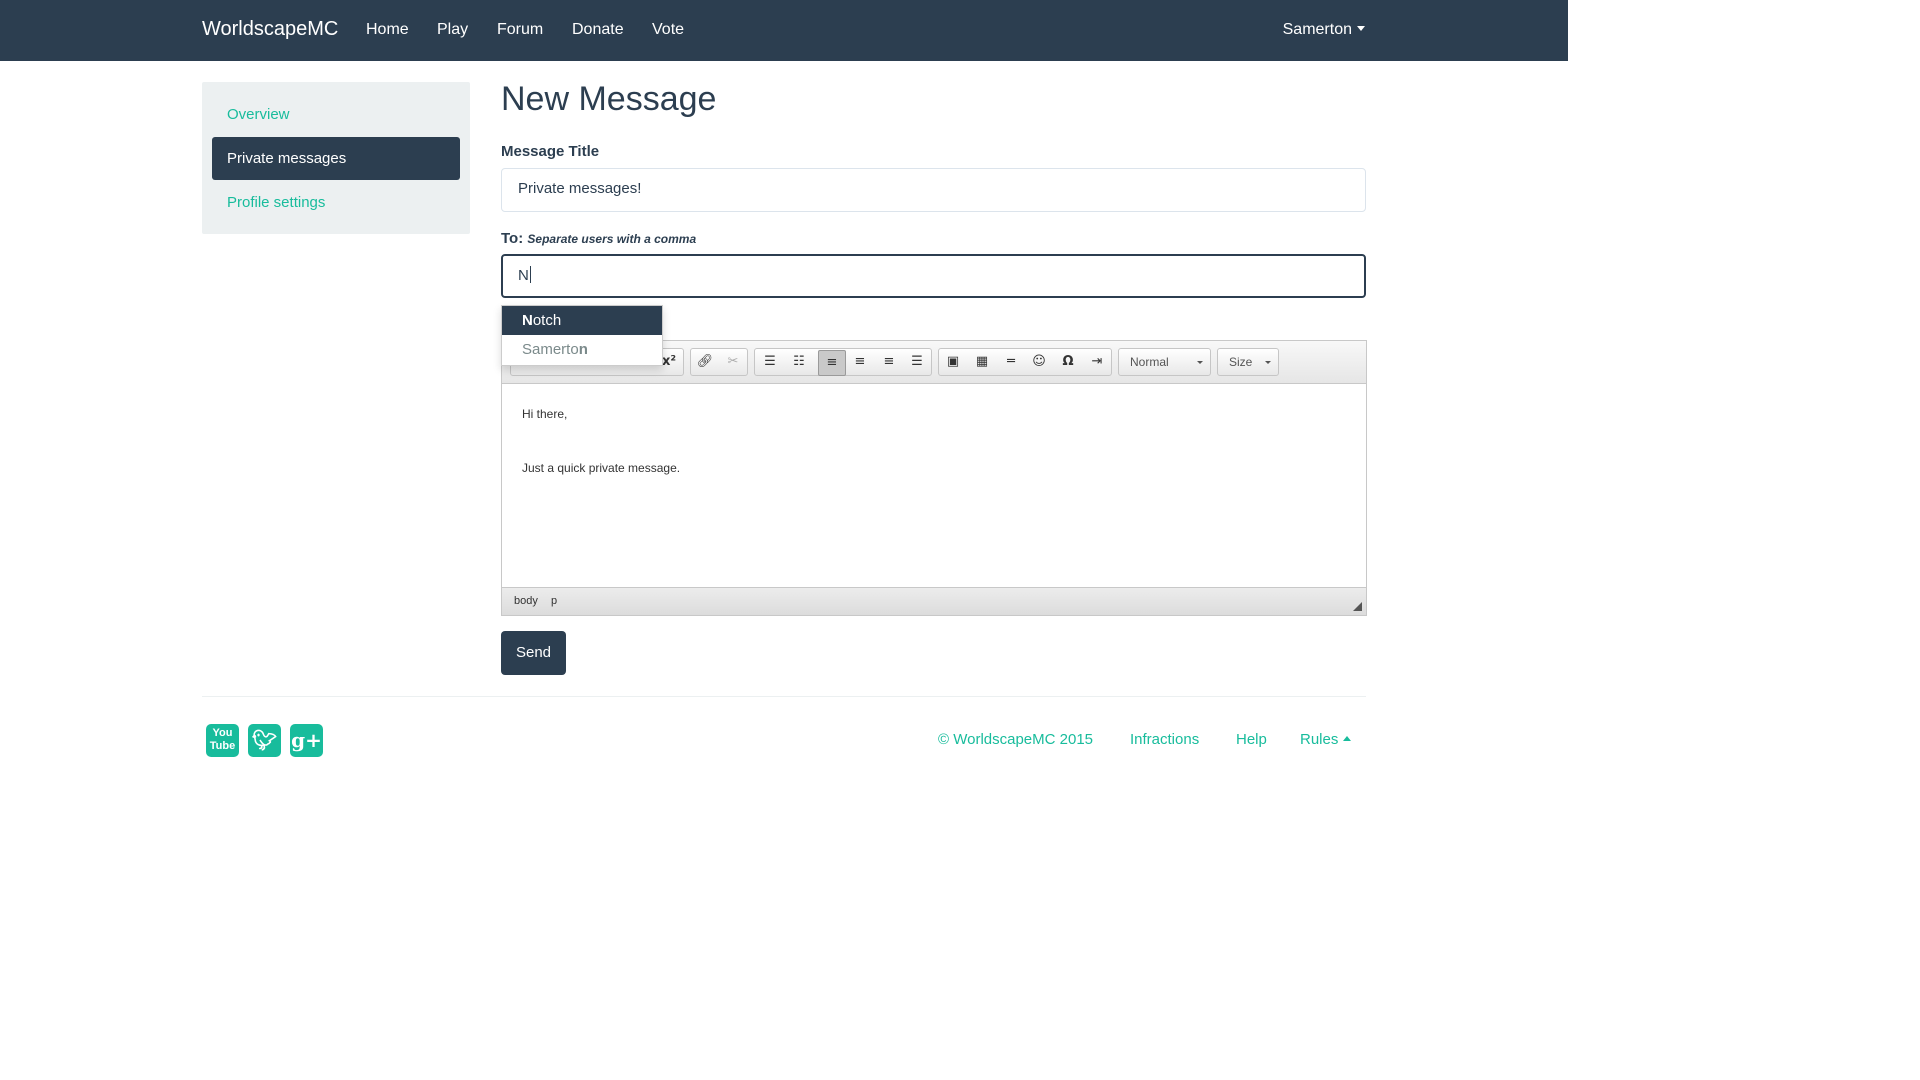 The image size is (1920, 1080). I want to click on image-icon: ▣, so click(953, 362).